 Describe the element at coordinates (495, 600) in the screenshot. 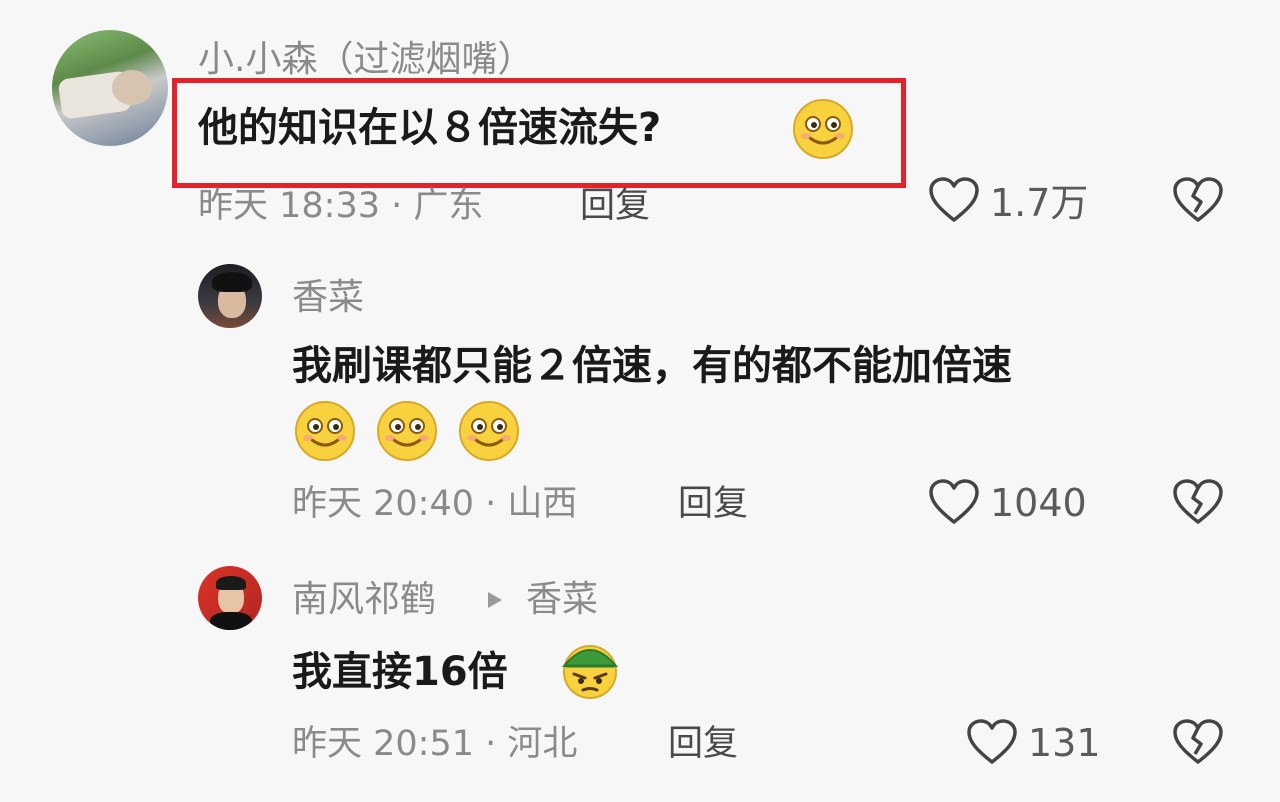

I see `reply-arrow-icon` at that location.